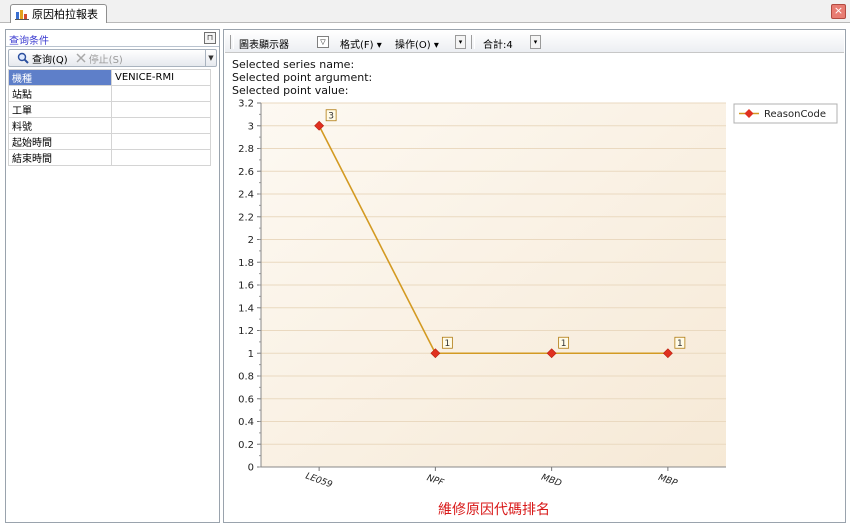  What do you see at coordinates (246, 172) in the screenshot?
I see `y-tick-label: 2.6` at bounding box center [246, 172].